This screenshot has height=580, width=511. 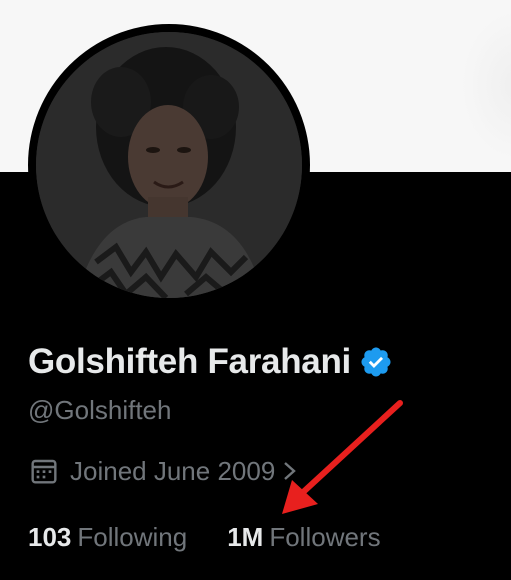 I want to click on followers-label: Followers, so click(x=325, y=537).